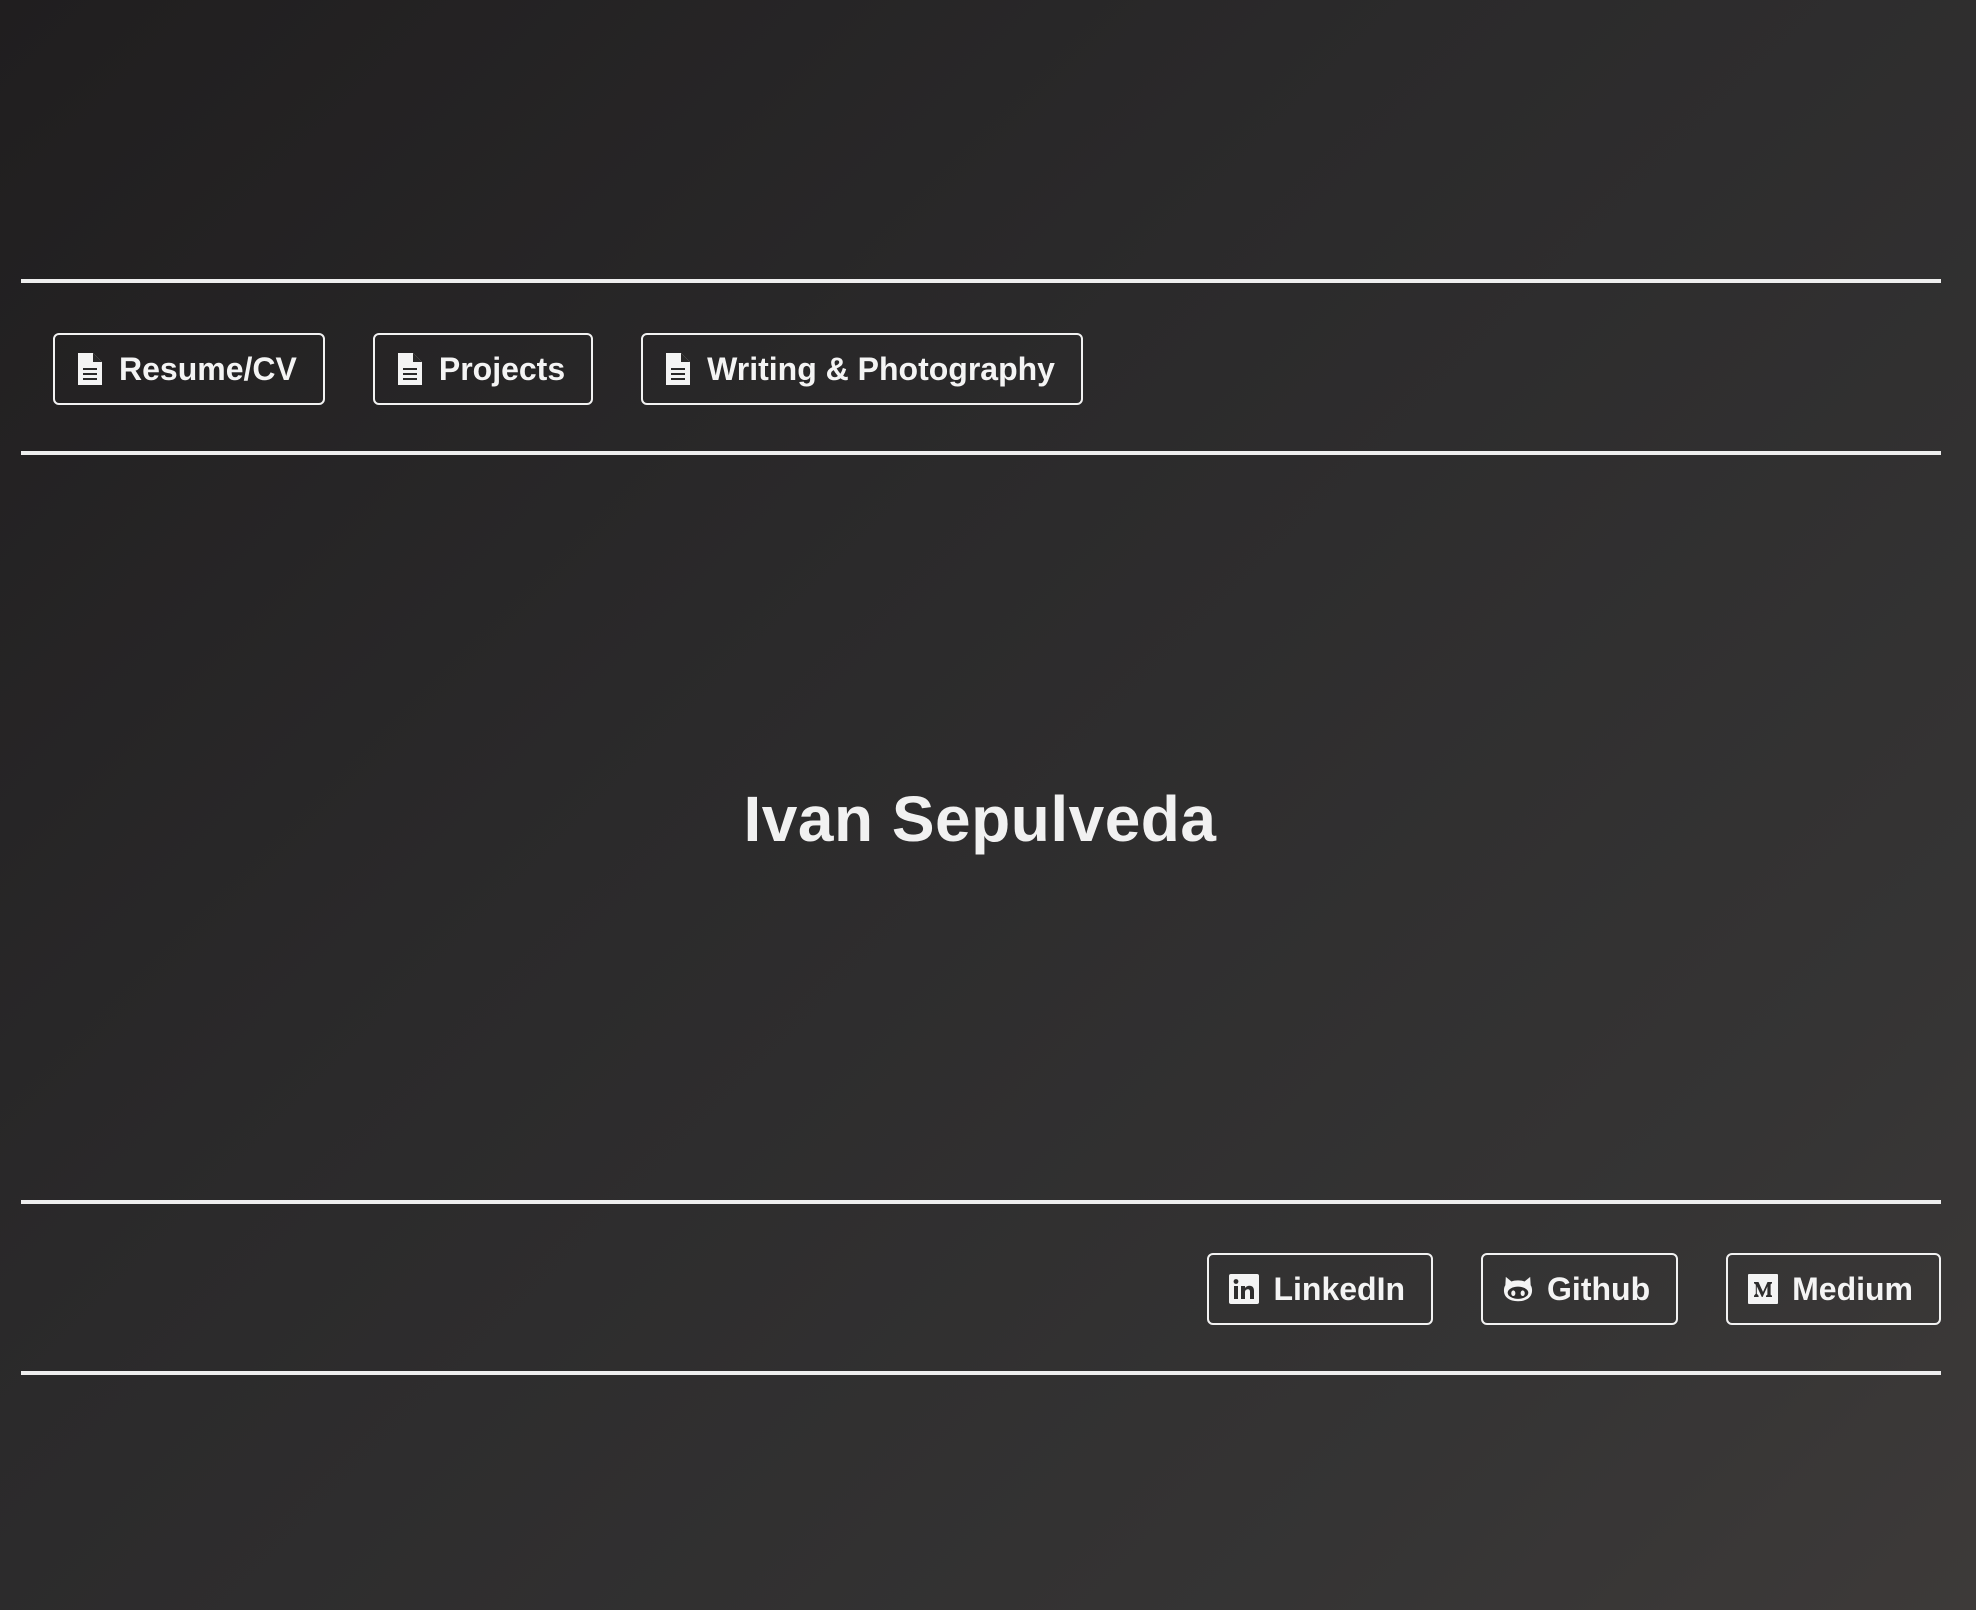  Describe the element at coordinates (881, 368) in the screenshot. I see `writing-photography-label: Writing & Photography` at that location.